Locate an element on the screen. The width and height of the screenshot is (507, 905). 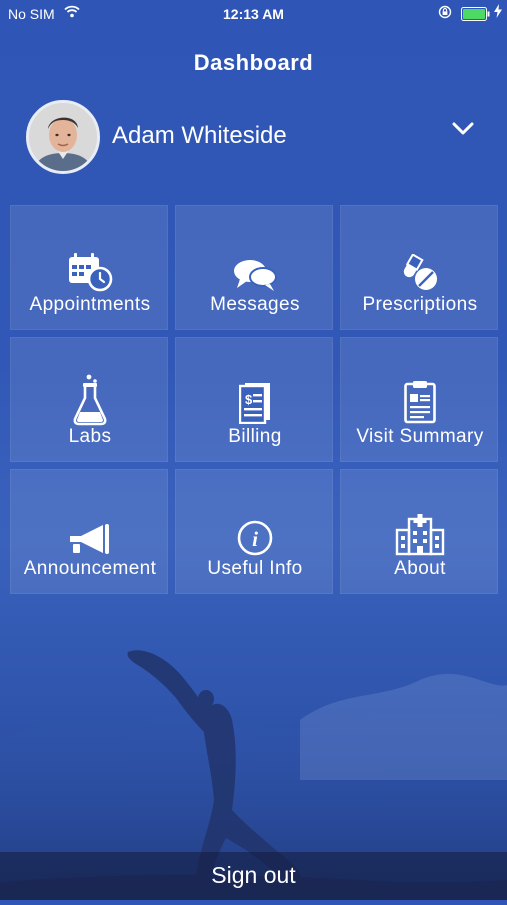
sign-out-label: Sign out is located at coordinates (253, 875).